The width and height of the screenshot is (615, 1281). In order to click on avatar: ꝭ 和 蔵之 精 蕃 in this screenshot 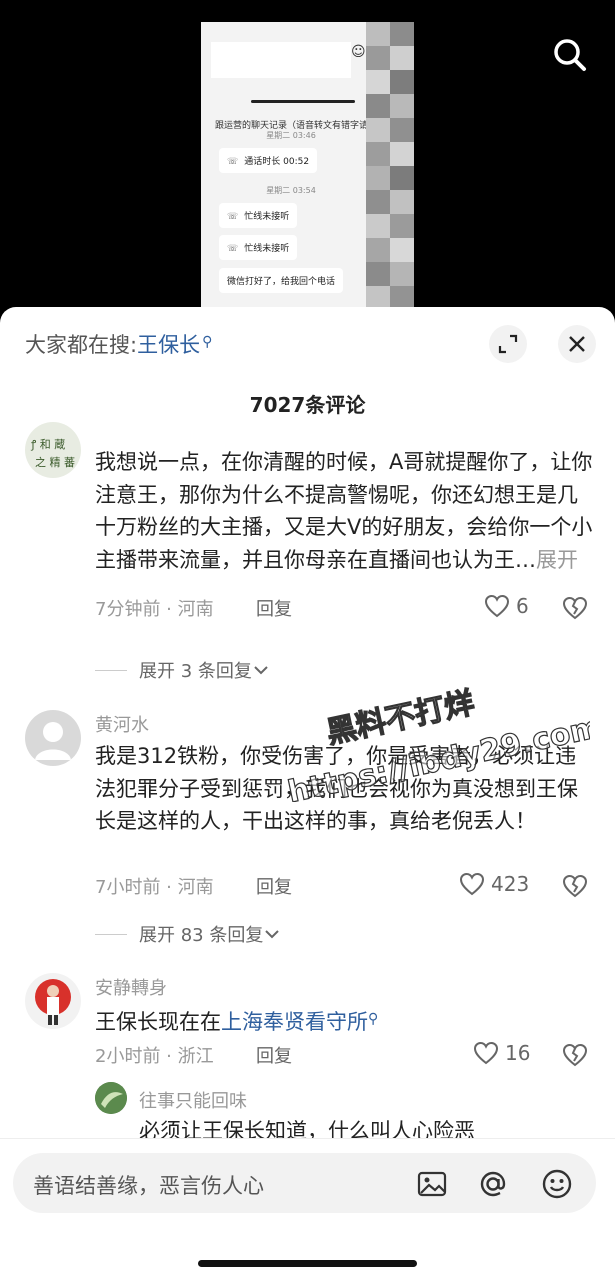, I will do `click(53, 450)`.